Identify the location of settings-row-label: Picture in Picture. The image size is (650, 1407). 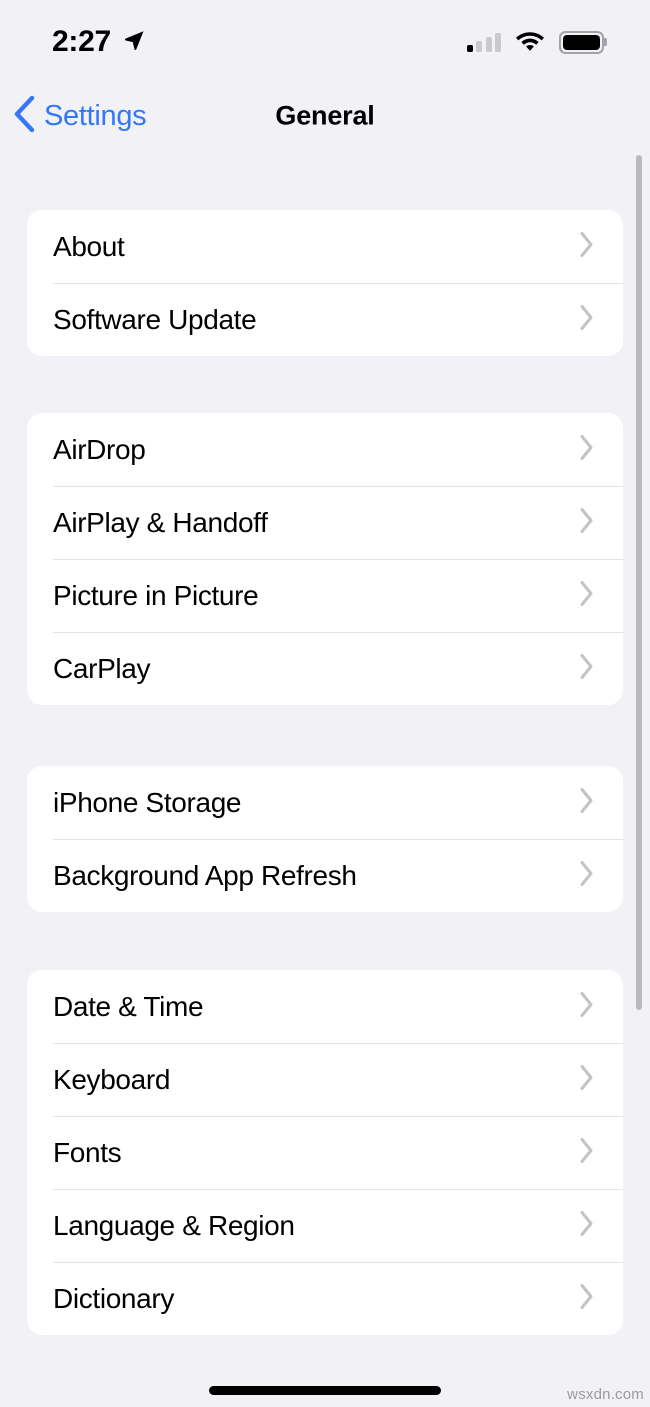
(156, 595).